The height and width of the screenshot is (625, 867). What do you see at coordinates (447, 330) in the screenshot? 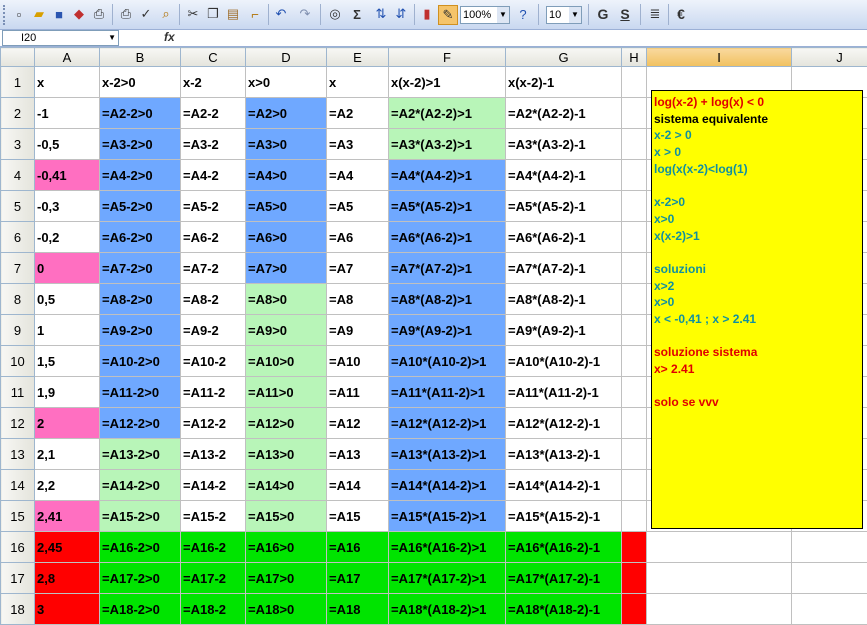
I see `cell: =A9*(A9-2)>1` at bounding box center [447, 330].